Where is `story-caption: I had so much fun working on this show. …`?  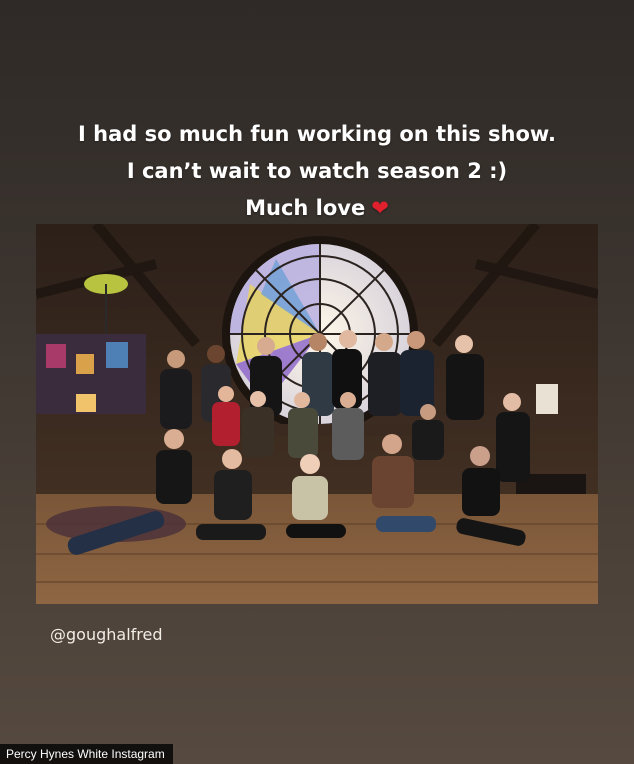
story-caption: I had so much fun working on this show. … is located at coordinates (317, 171).